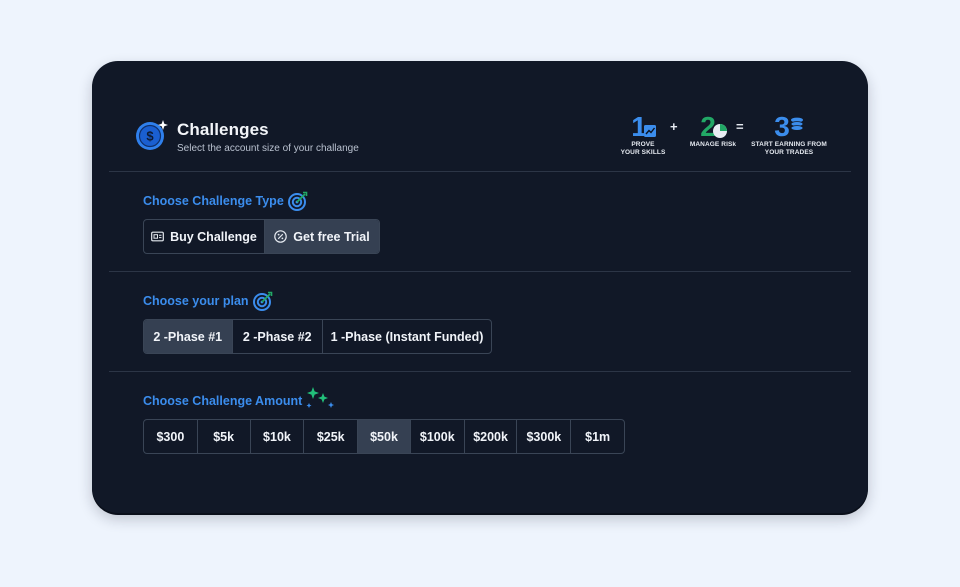  Describe the element at coordinates (782, 126) in the screenshot. I see `step-number-3: 3` at that location.